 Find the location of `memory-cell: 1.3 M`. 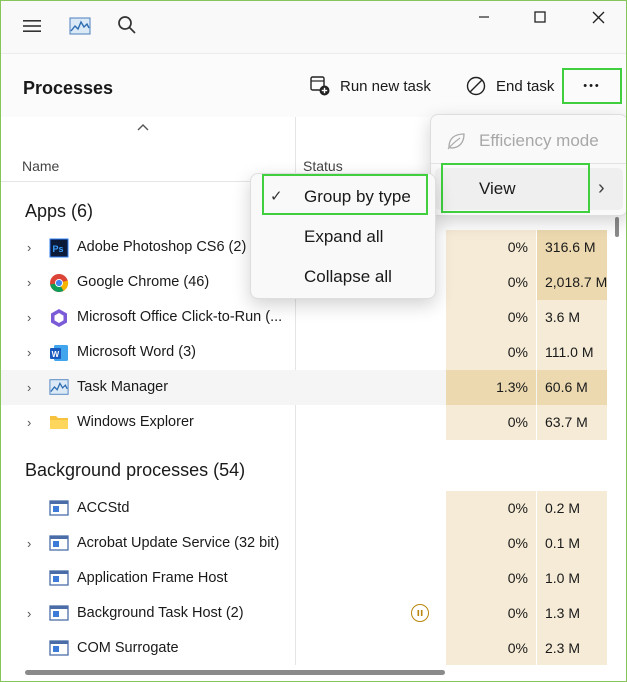

memory-cell: 1.3 M is located at coordinates (572, 613).